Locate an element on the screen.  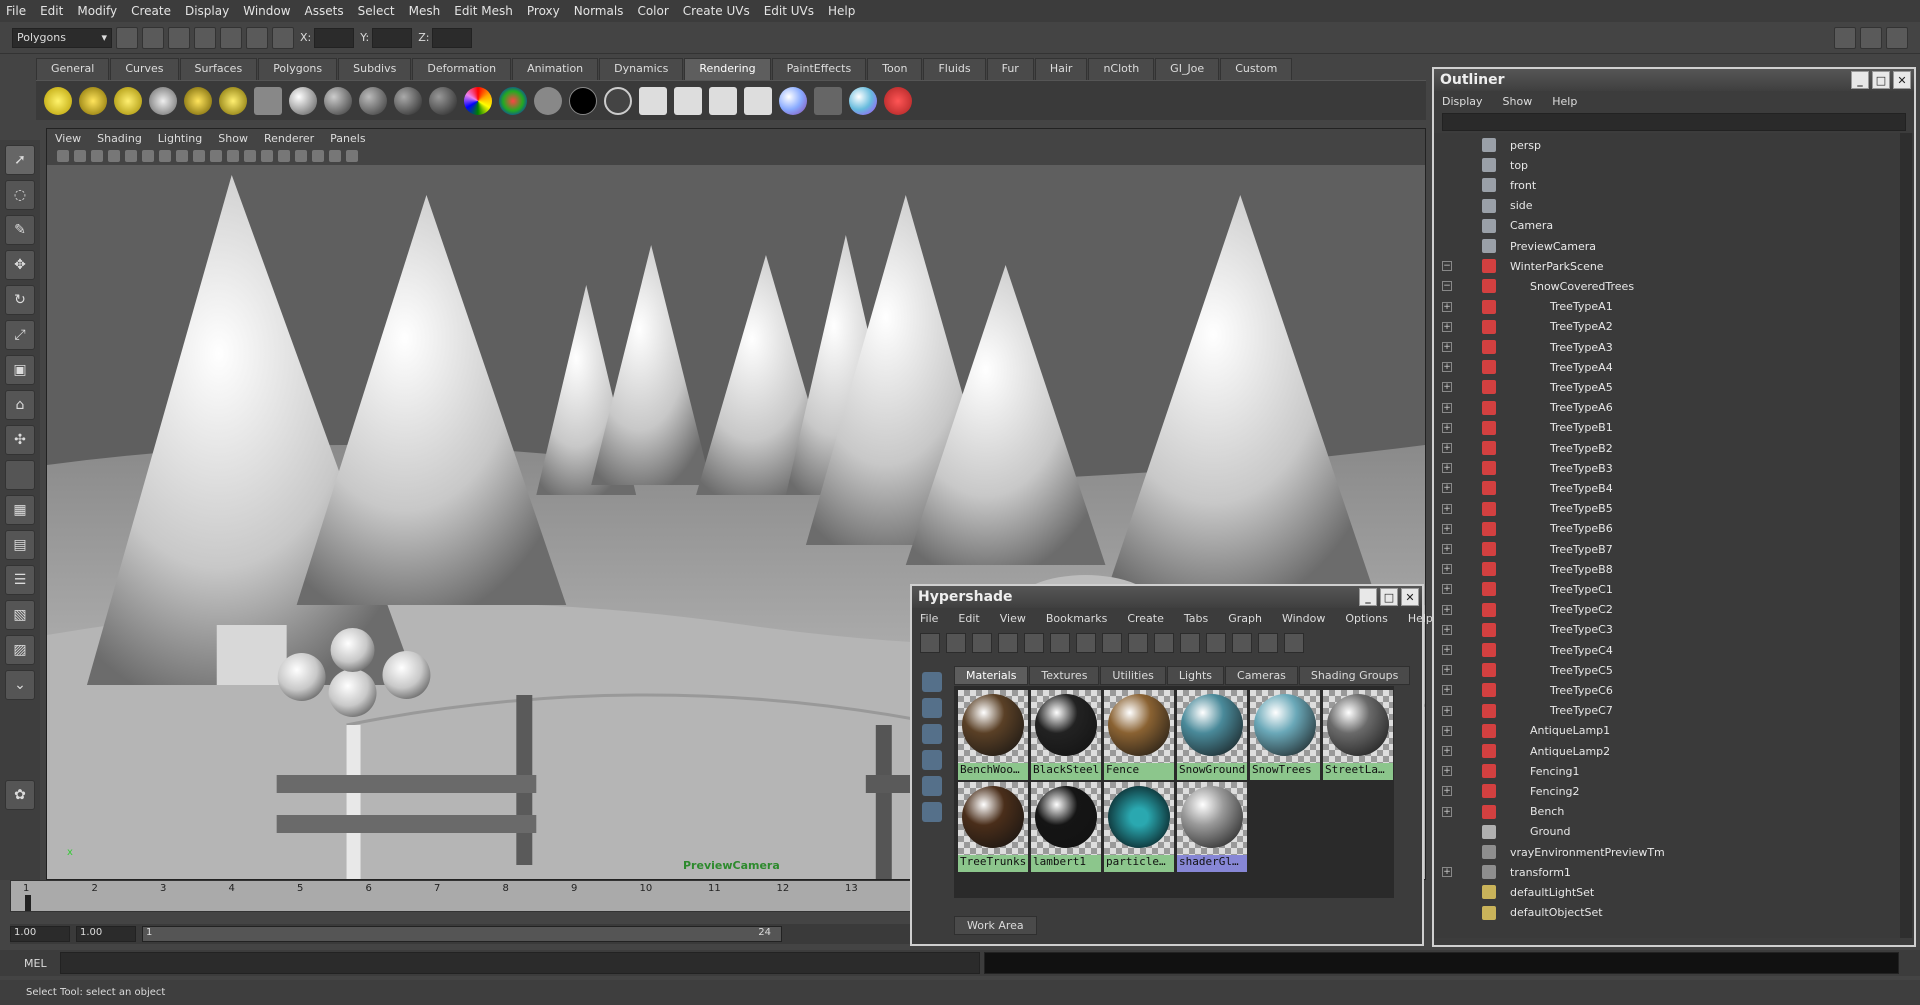
smooth-shade-icon is located at coordinates (250, 156).